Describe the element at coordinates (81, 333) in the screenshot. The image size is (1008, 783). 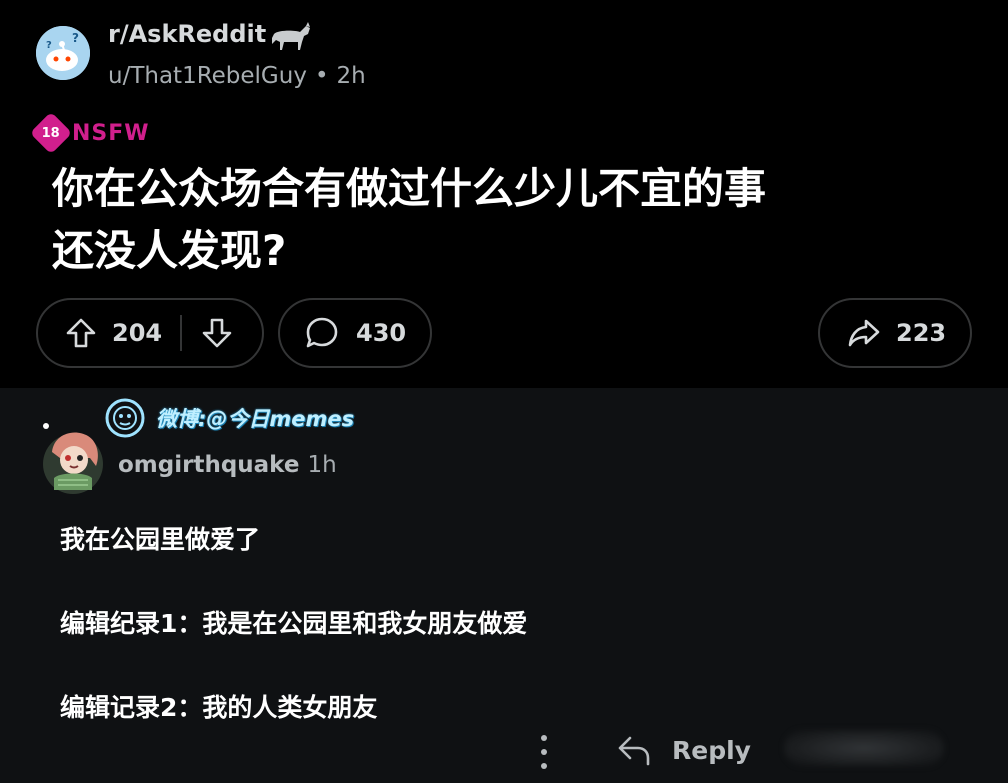
I see `arrow-up-icon` at that location.